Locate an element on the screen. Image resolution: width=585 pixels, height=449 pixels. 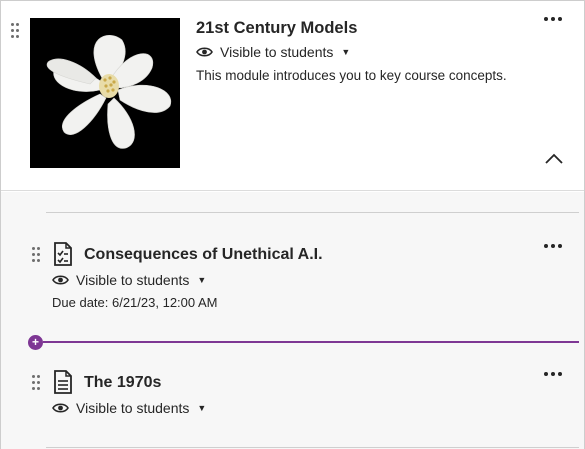
module-more-options-button is located at coordinates (554, 19).